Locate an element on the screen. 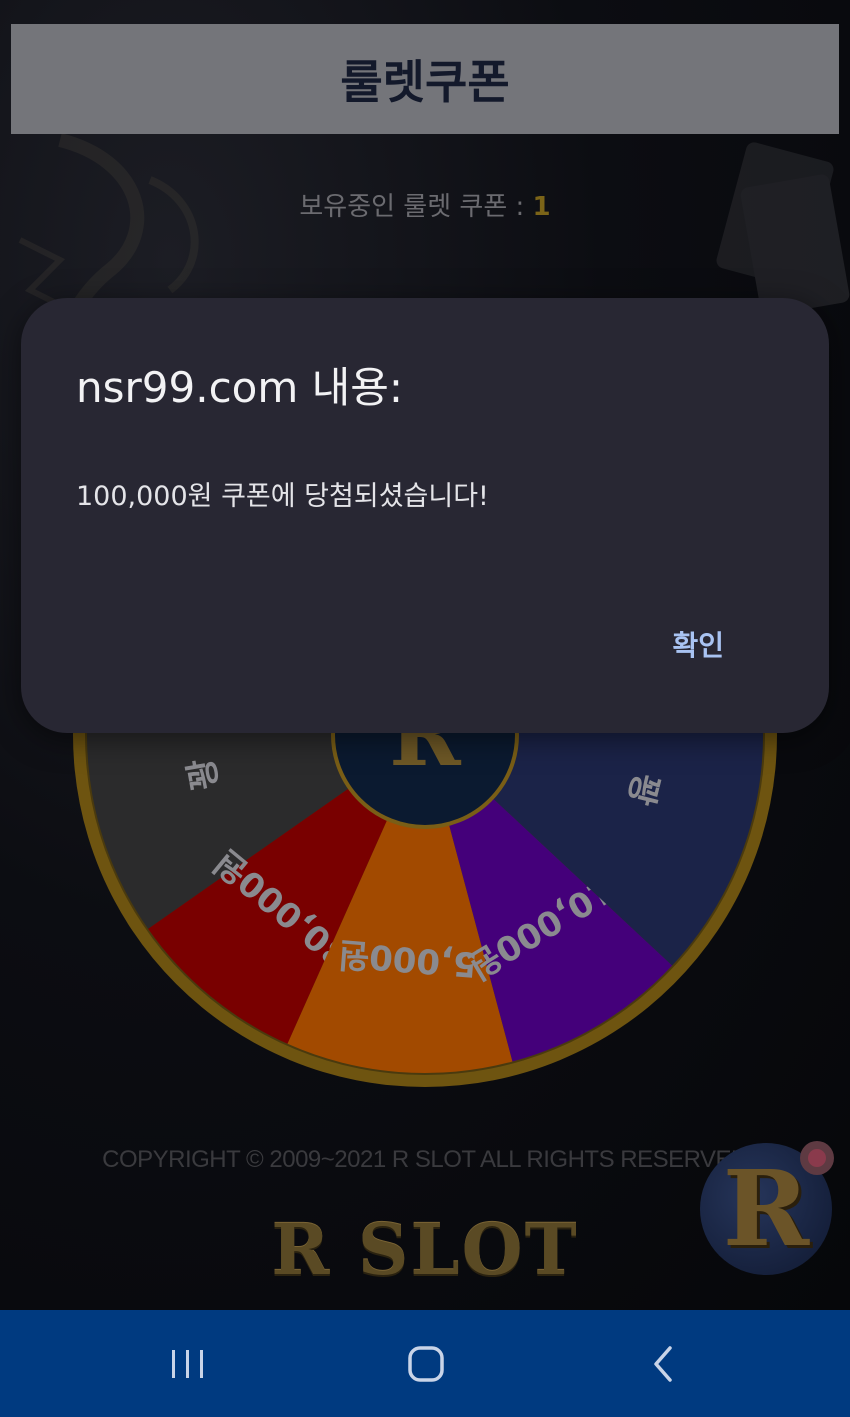 This screenshot has width=850, height=1417. back-button is located at coordinates (664, 1363).